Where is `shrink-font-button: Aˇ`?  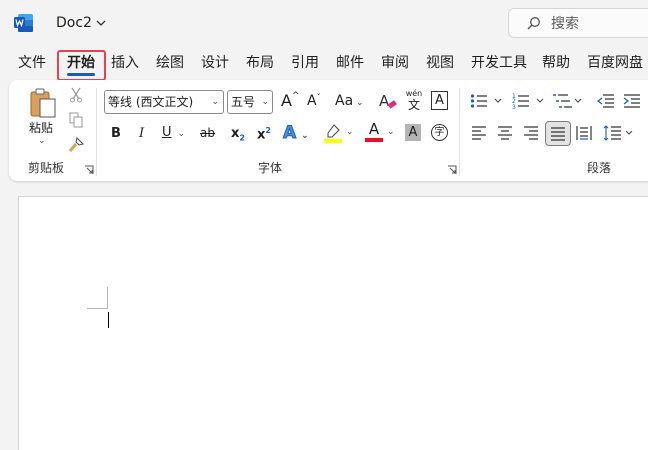
shrink-font-button: Aˇ is located at coordinates (314, 101).